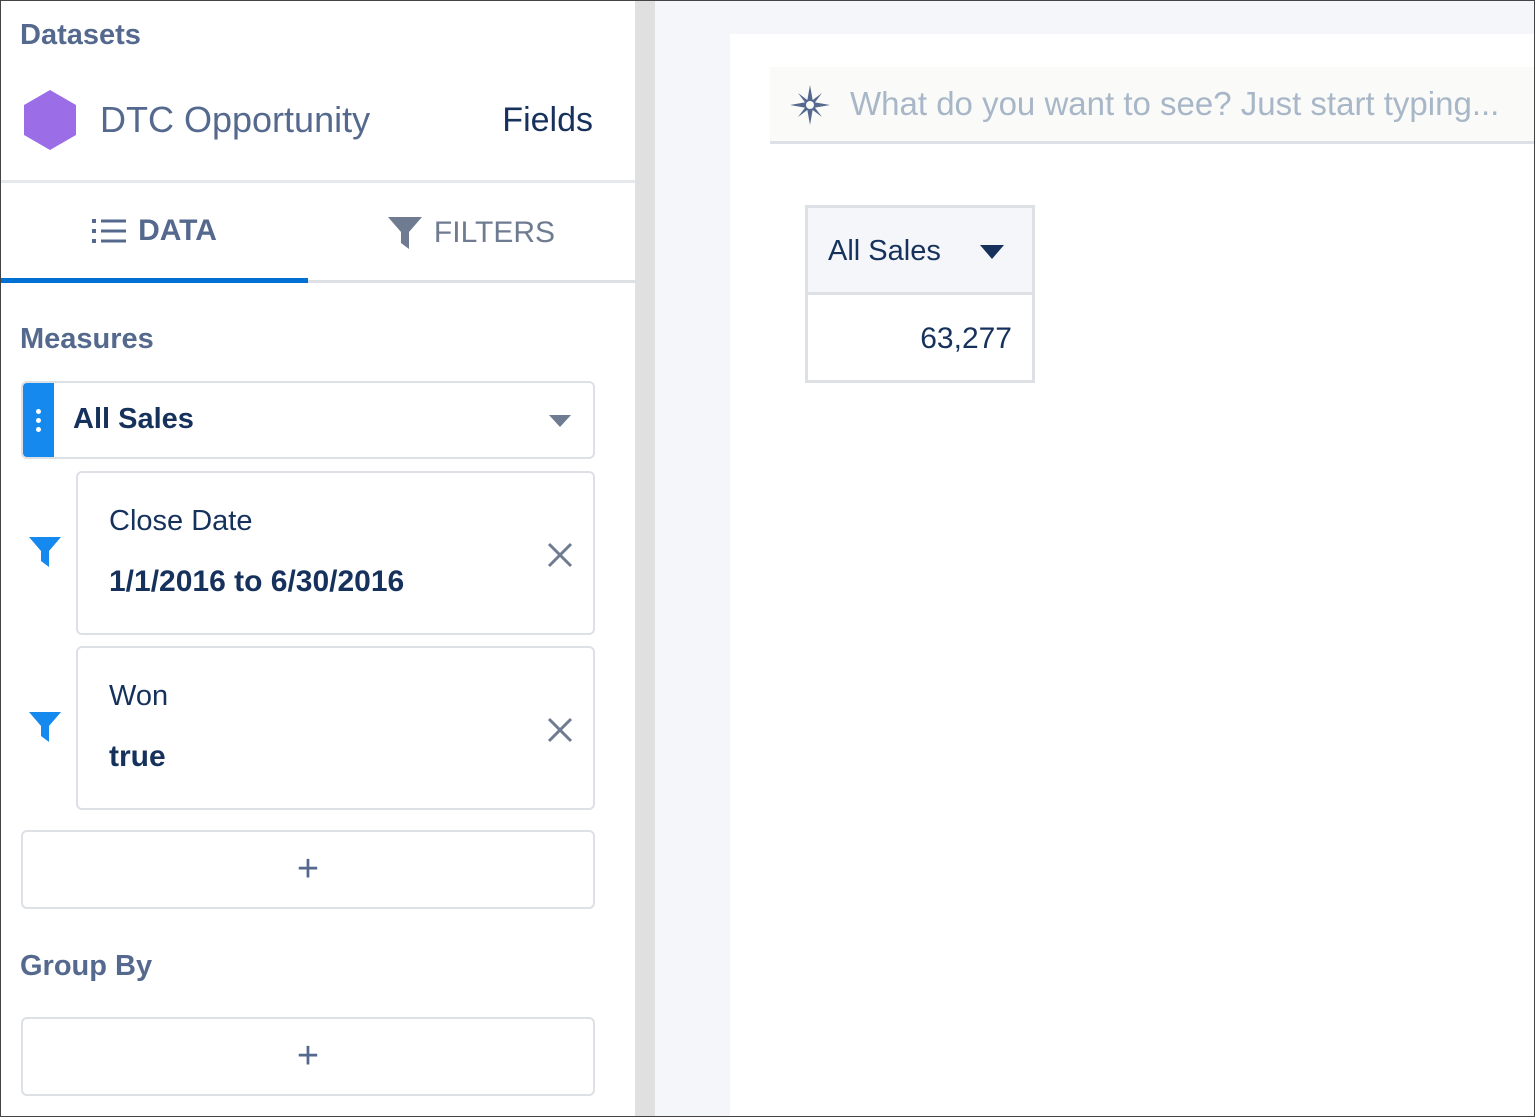  Describe the element at coordinates (133, 419) in the screenshot. I see `measure-label: All Sales` at that location.